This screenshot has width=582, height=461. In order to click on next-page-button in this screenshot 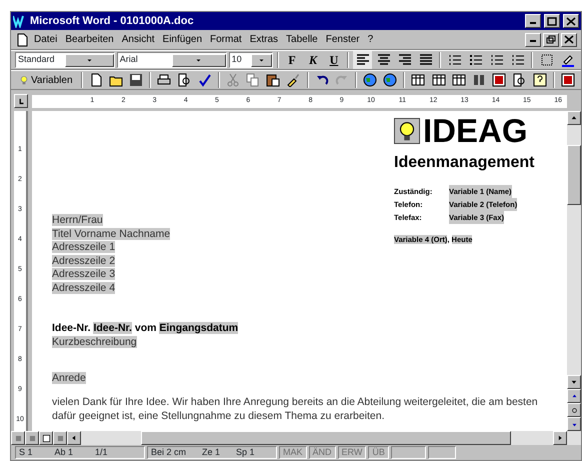, I will do `click(574, 424)`.